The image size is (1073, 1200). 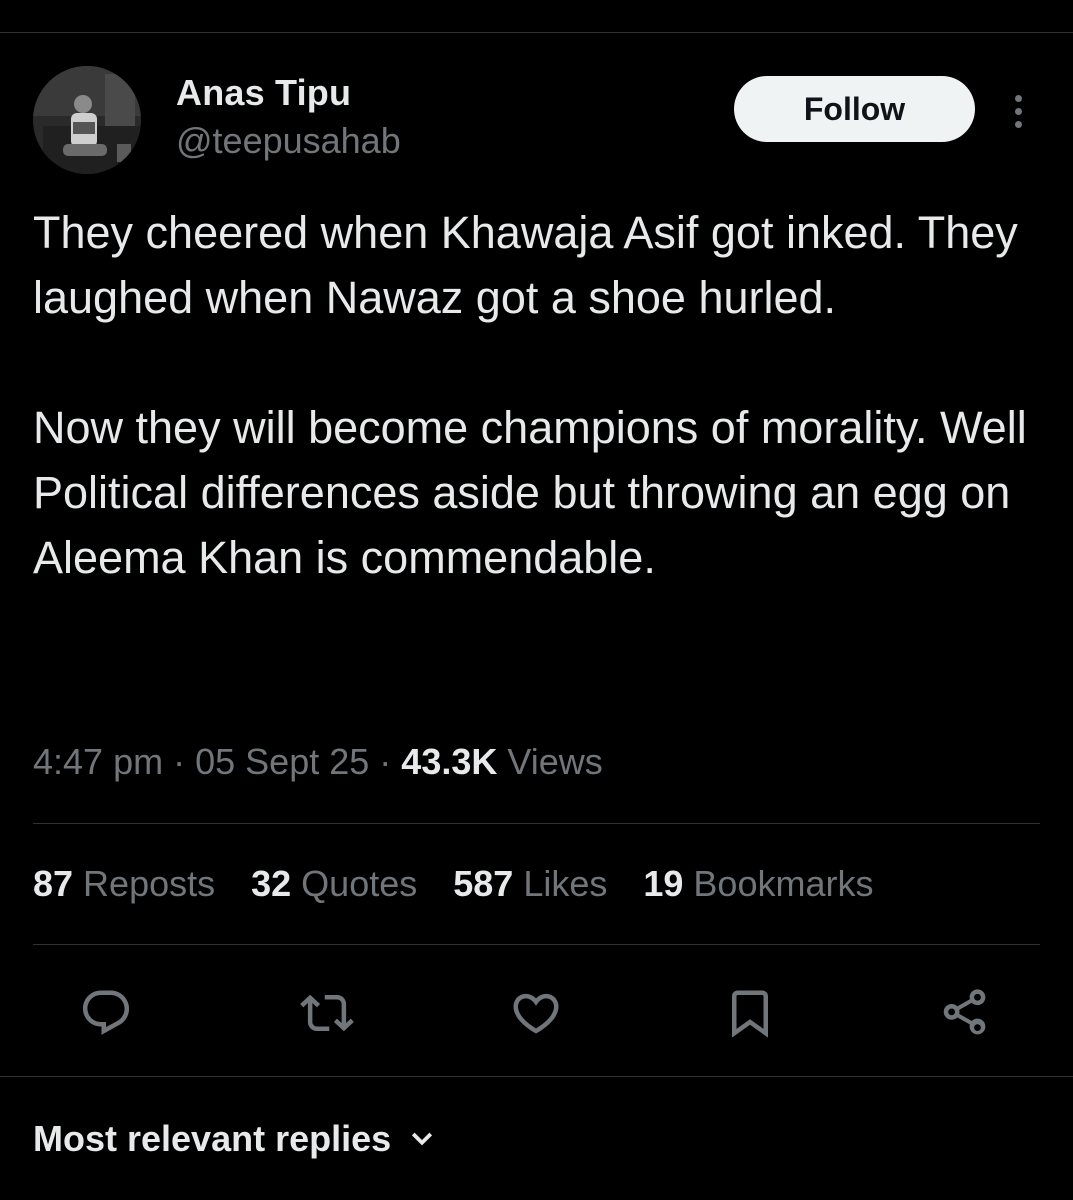 I want to click on tweet-date: 05 Sept 25, so click(x=282, y=761).